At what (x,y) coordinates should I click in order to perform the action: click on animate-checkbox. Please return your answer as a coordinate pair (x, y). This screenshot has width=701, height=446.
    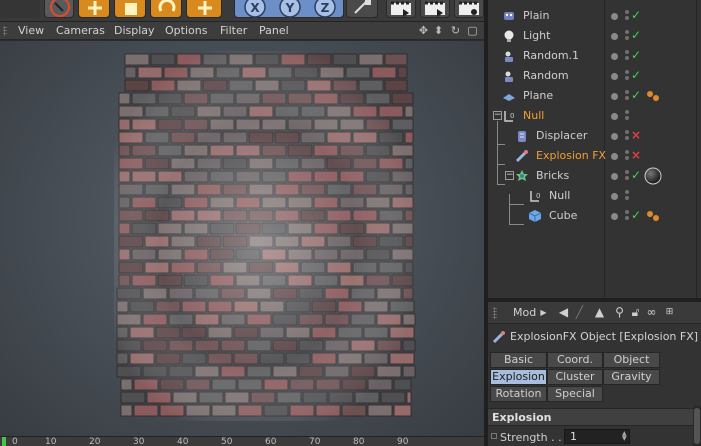
    Looking at the image, I should click on (494, 436).